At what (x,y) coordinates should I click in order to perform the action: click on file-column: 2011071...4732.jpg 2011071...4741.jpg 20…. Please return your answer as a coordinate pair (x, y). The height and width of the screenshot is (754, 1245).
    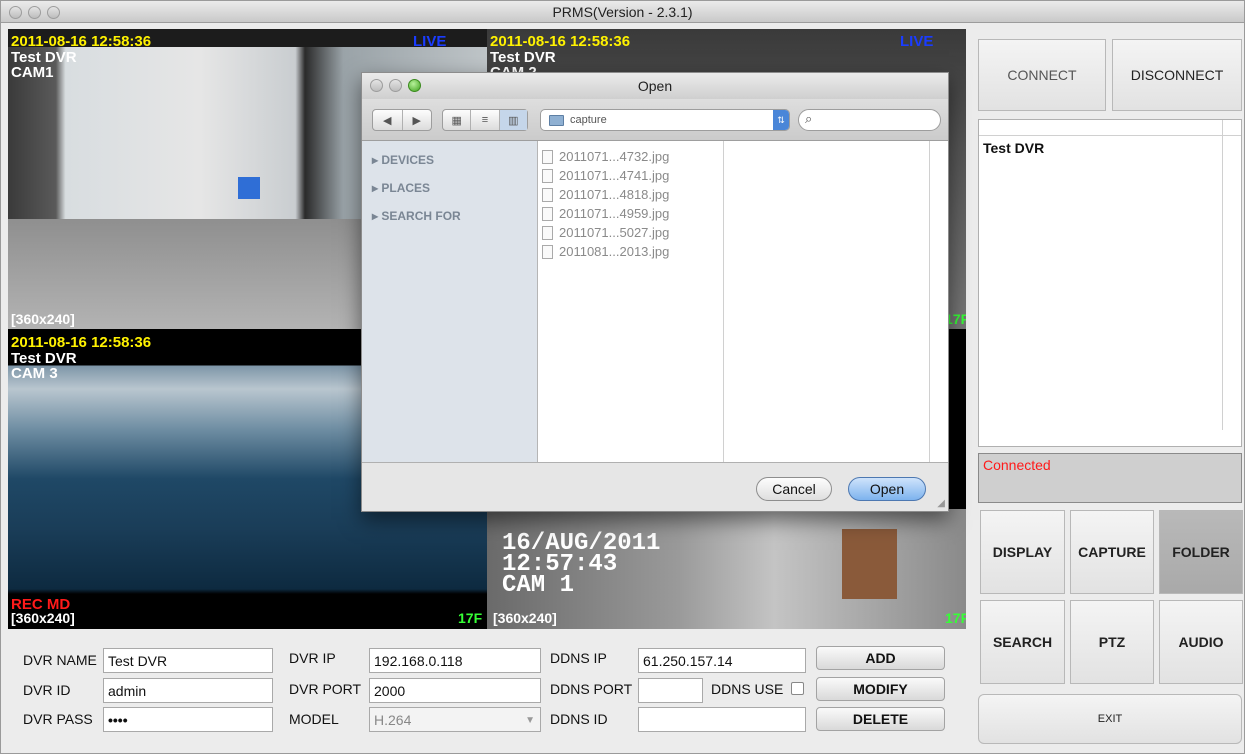
    Looking at the image, I should click on (636, 301).